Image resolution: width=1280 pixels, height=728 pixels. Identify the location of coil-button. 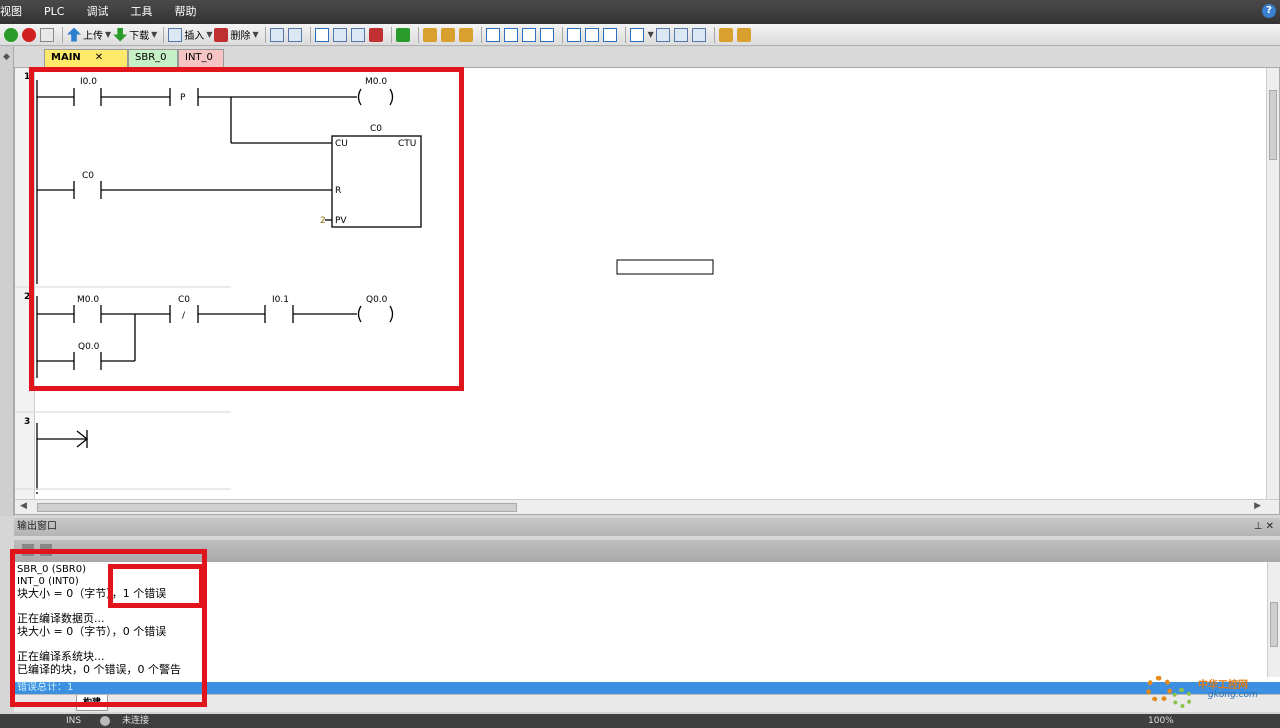
(592, 35).